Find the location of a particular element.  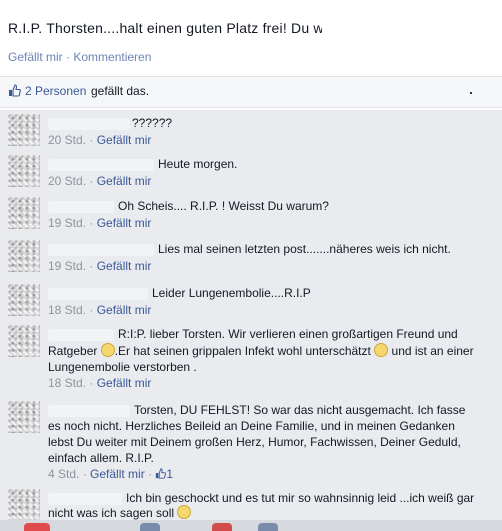

post-actions: Gefällt mir · Kommentieren is located at coordinates (79, 57).